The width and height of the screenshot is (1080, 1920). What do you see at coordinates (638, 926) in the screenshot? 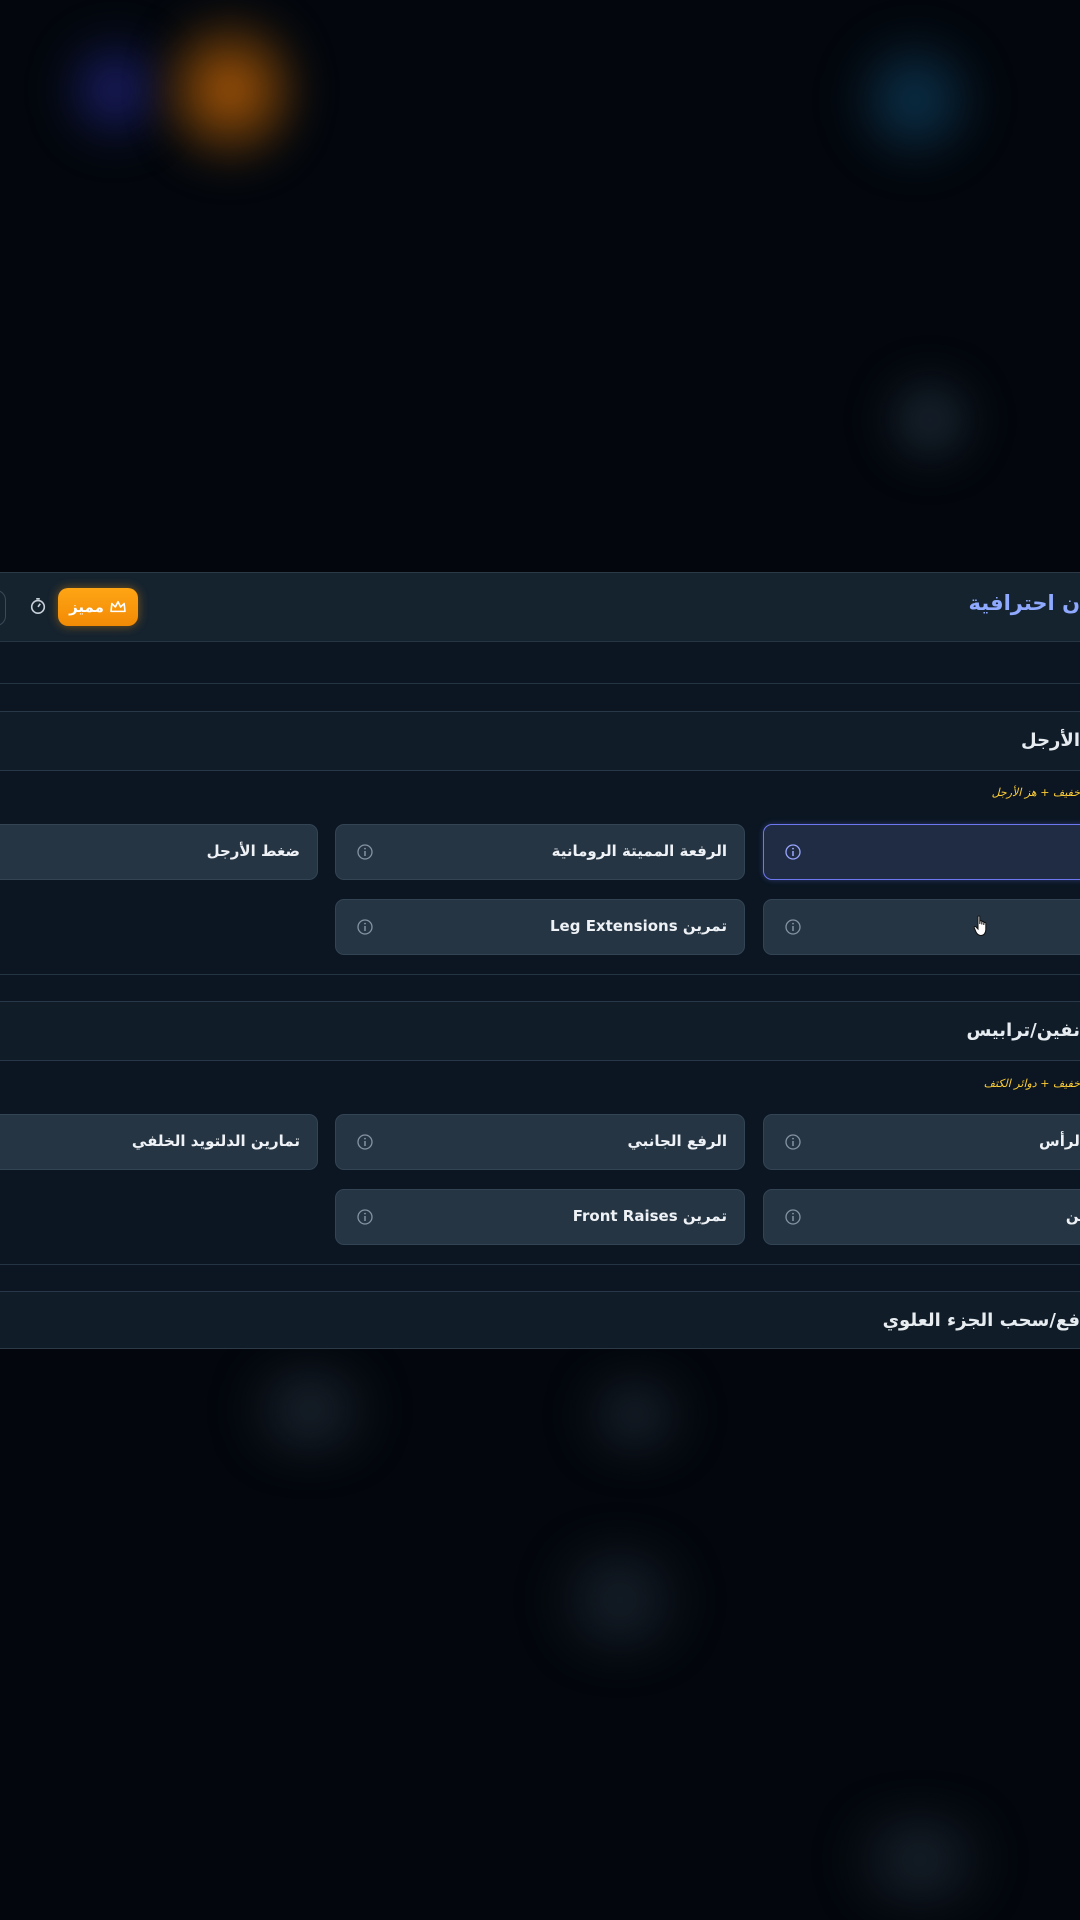
I see `exercise-label: تمرين Leg Extensions` at bounding box center [638, 926].